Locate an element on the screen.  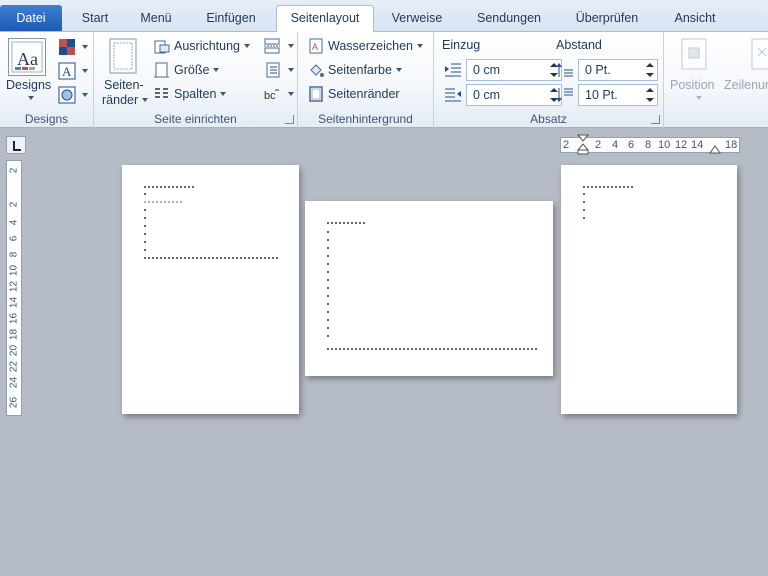
silbentrennung-button: bc is located at coordinates (279, 94).